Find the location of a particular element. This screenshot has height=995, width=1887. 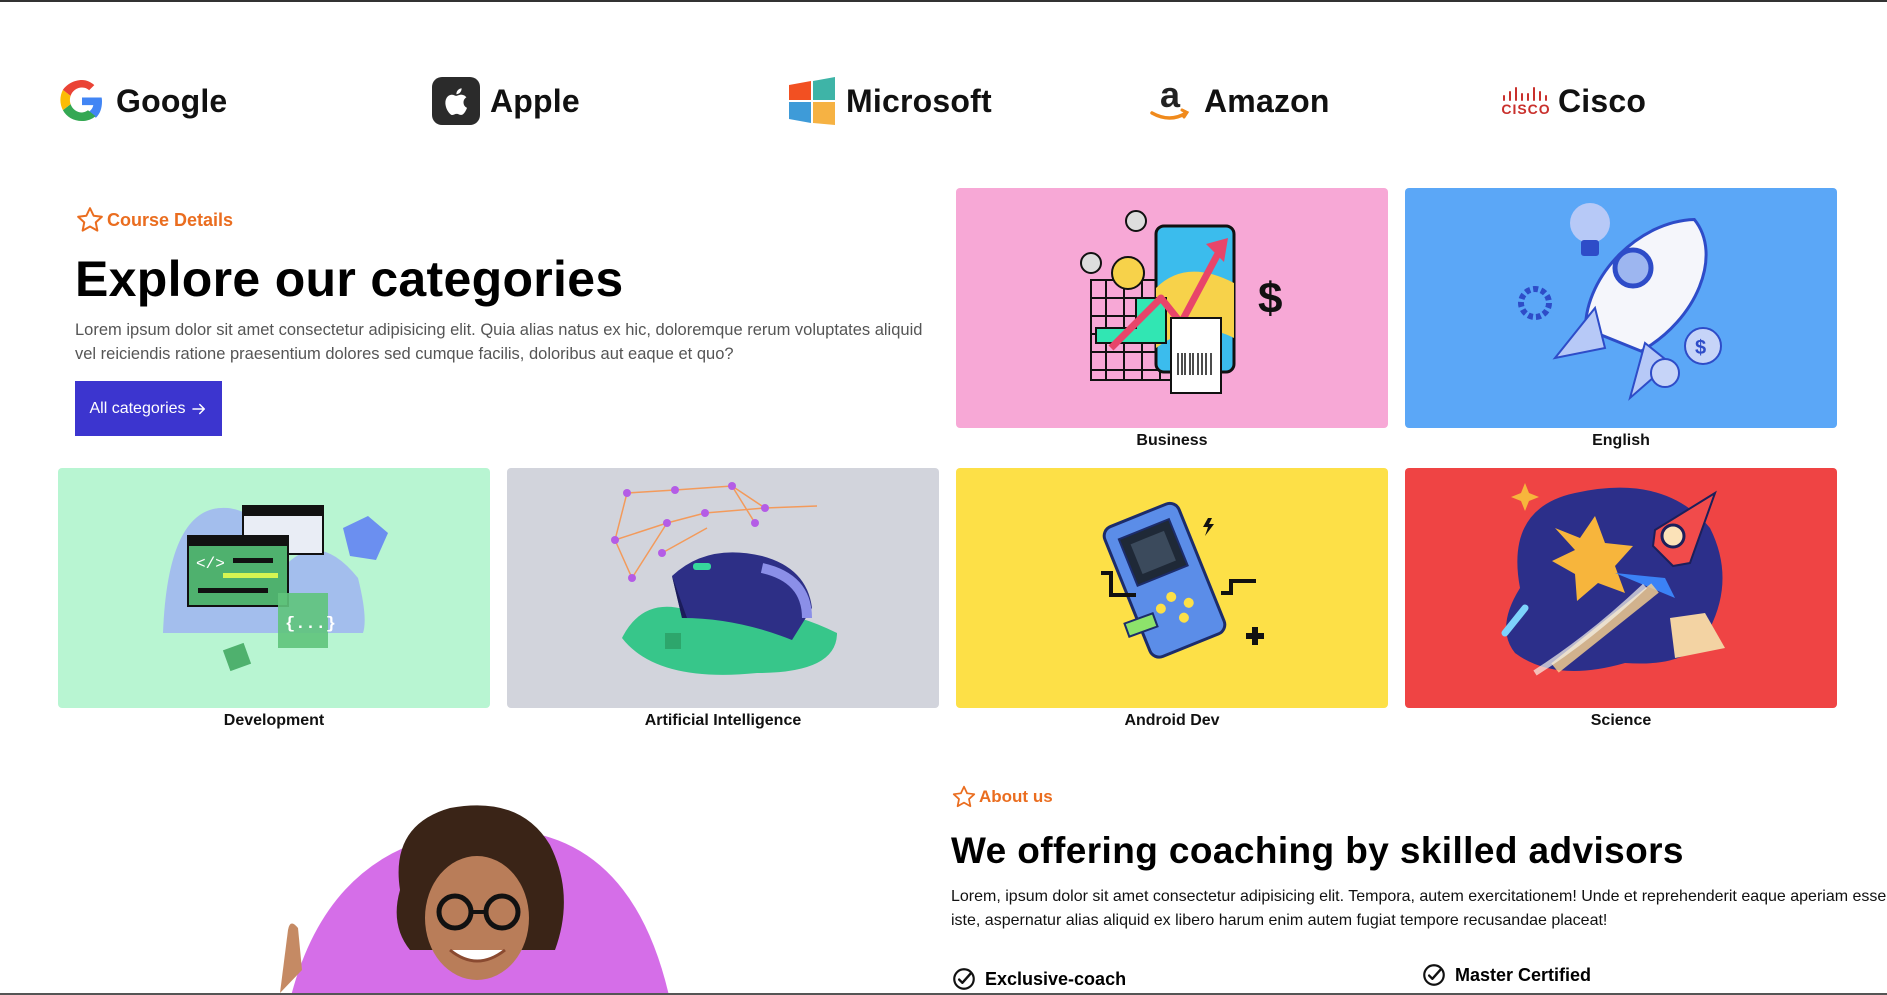

brand-name: Google is located at coordinates (172, 100).